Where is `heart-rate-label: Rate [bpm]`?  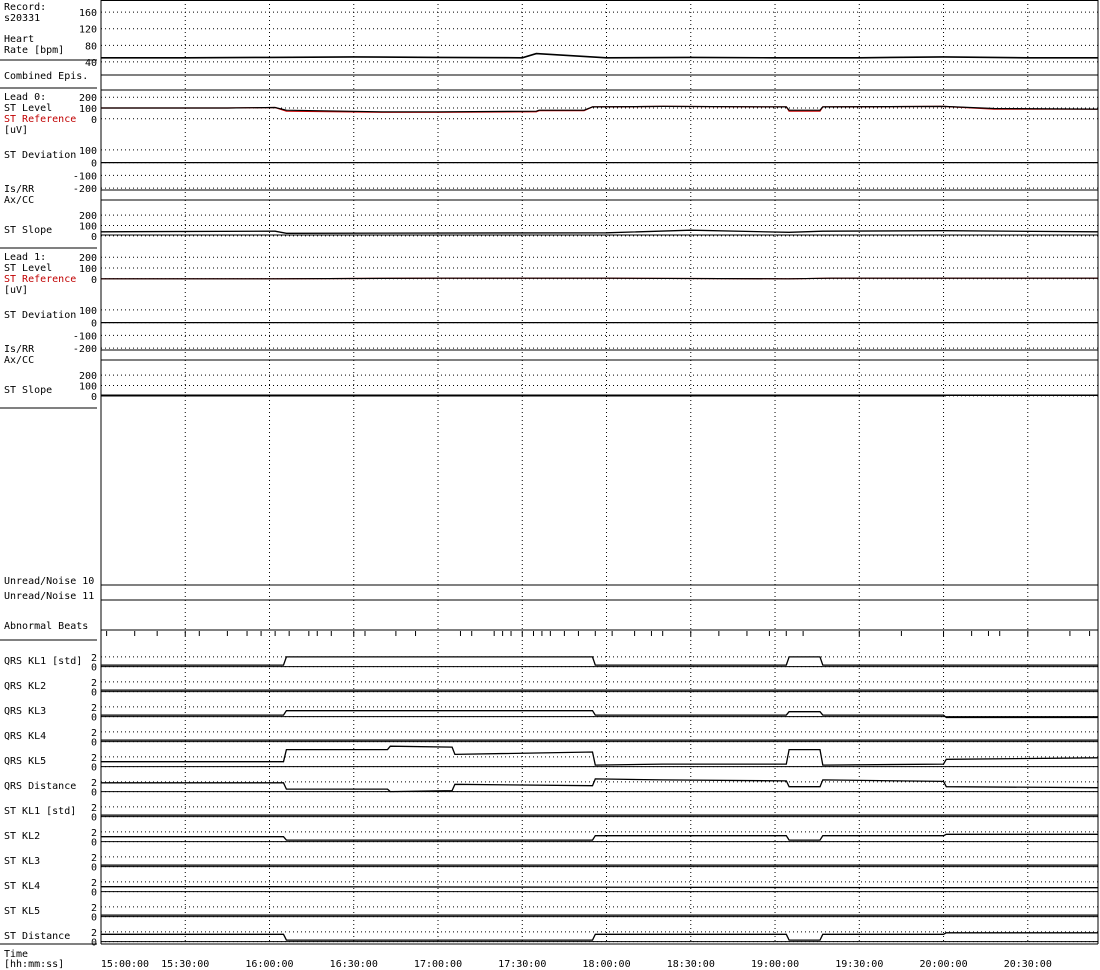 heart-rate-label: Rate [bpm] is located at coordinates (34, 50).